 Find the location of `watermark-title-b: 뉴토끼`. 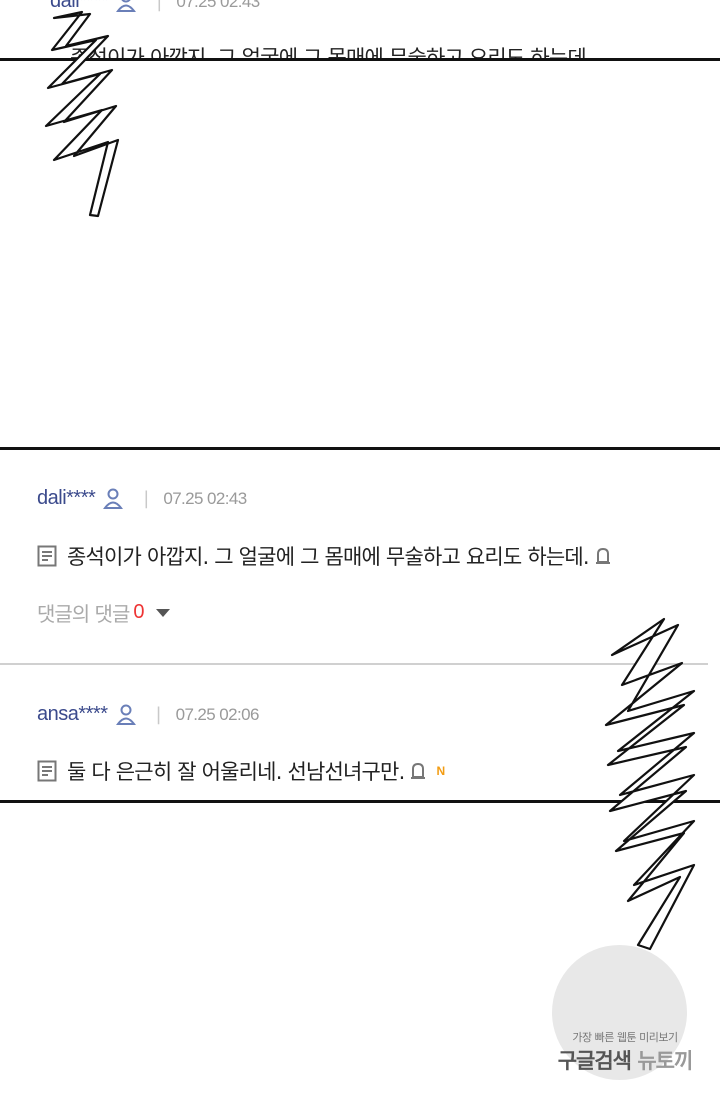

watermark-title-b: 뉴토끼 is located at coordinates (665, 1061).